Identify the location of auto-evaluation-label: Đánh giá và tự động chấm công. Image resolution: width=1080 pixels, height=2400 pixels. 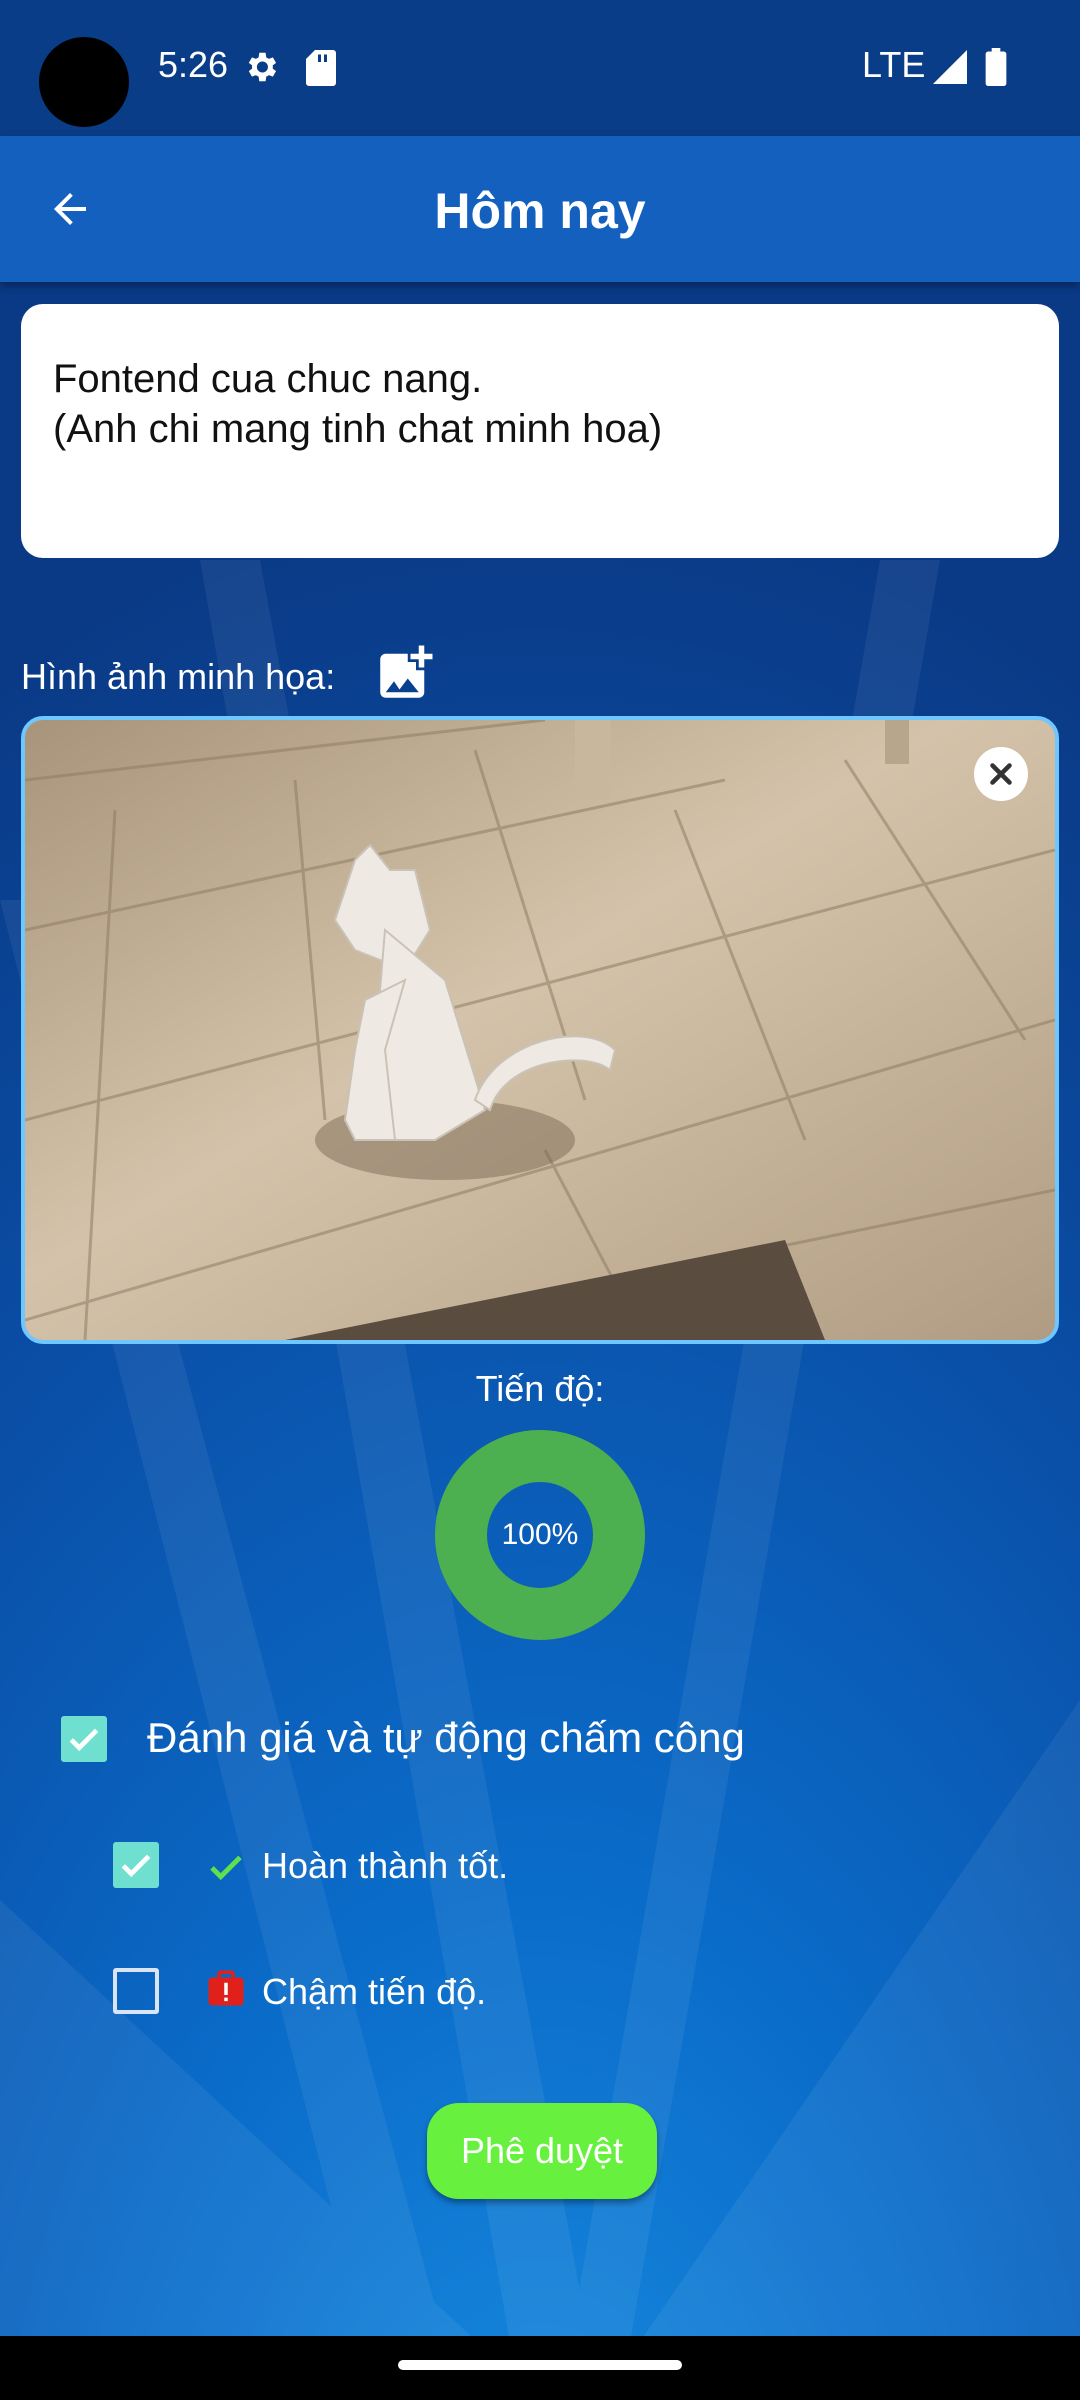
(446, 1737).